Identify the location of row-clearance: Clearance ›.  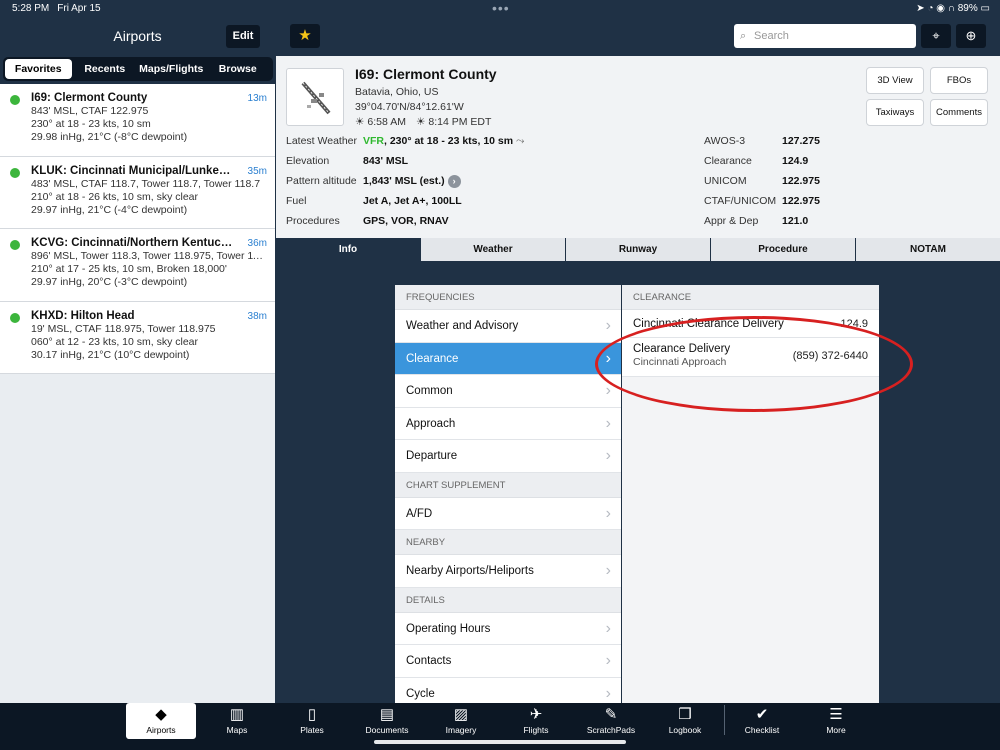
(508, 358).